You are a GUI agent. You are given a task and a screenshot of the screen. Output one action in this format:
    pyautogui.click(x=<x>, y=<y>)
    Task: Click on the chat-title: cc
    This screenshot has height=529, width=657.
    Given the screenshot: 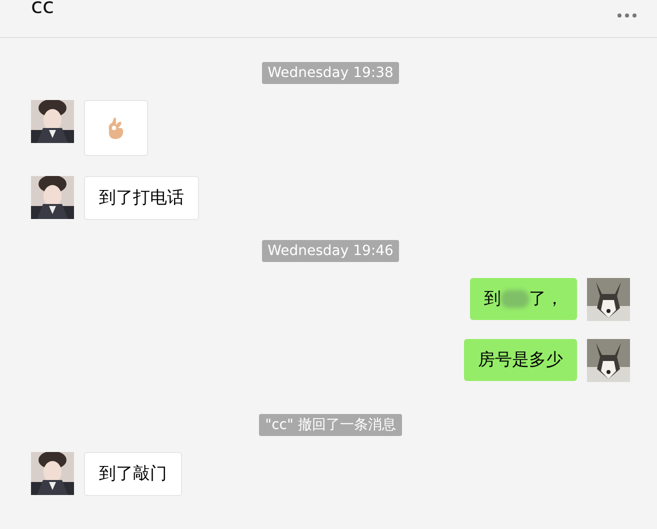 What is the action you would take?
    pyautogui.click(x=42, y=8)
    